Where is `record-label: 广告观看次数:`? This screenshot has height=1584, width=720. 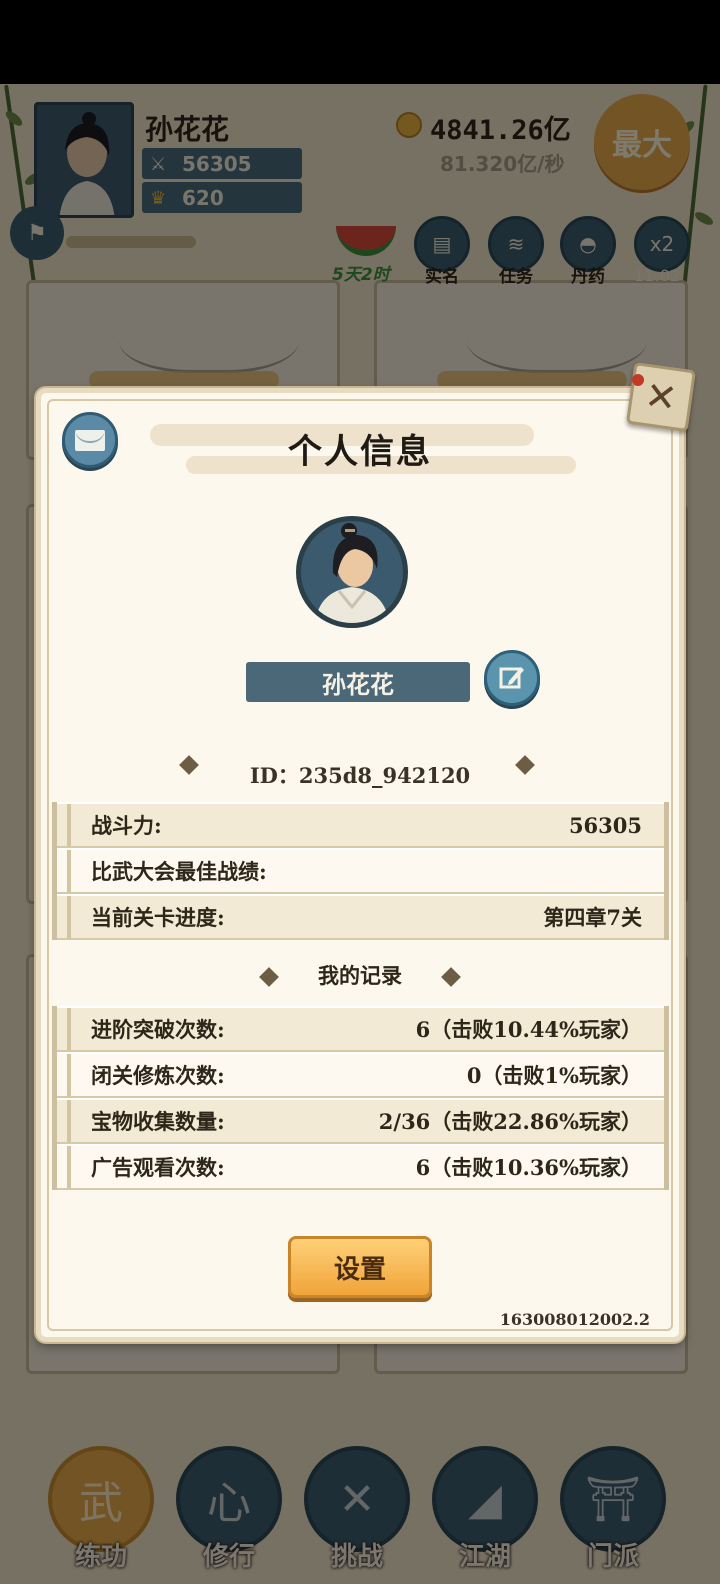 record-label: 广告观看次数: is located at coordinates (158, 1167).